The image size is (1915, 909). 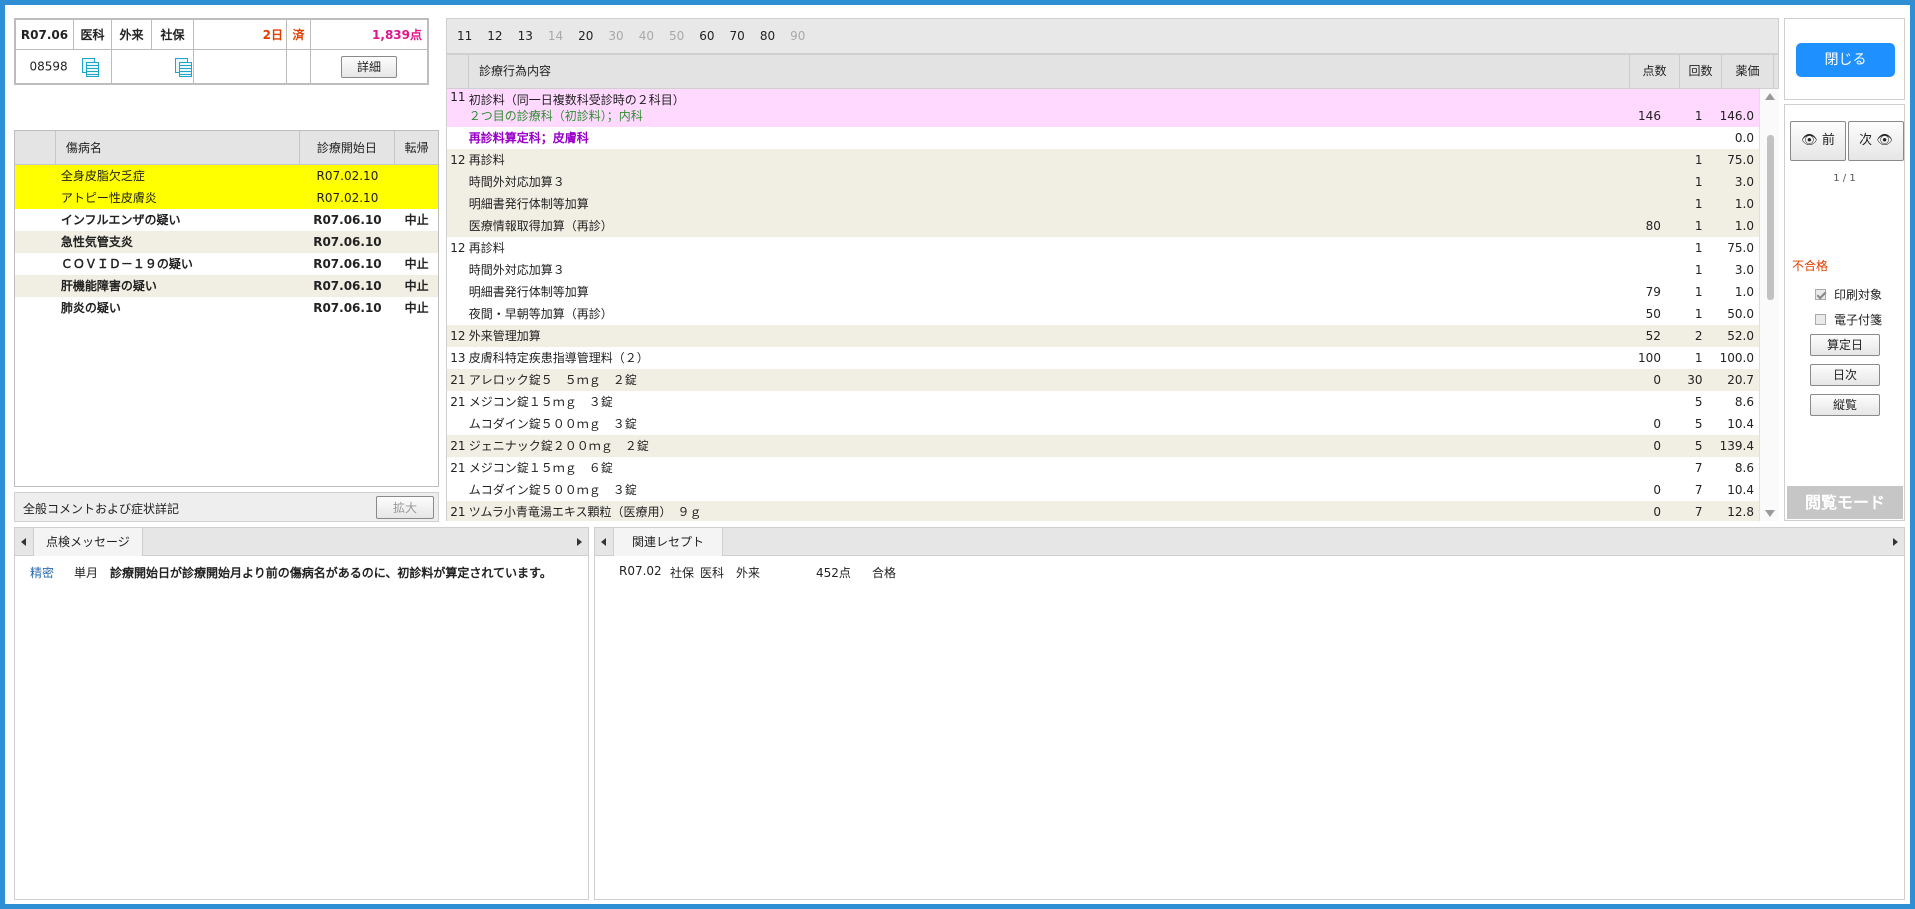 What do you see at coordinates (1848, 294) in the screenshot?
I see `print-target-checkbox: 印刷対象` at bounding box center [1848, 294].